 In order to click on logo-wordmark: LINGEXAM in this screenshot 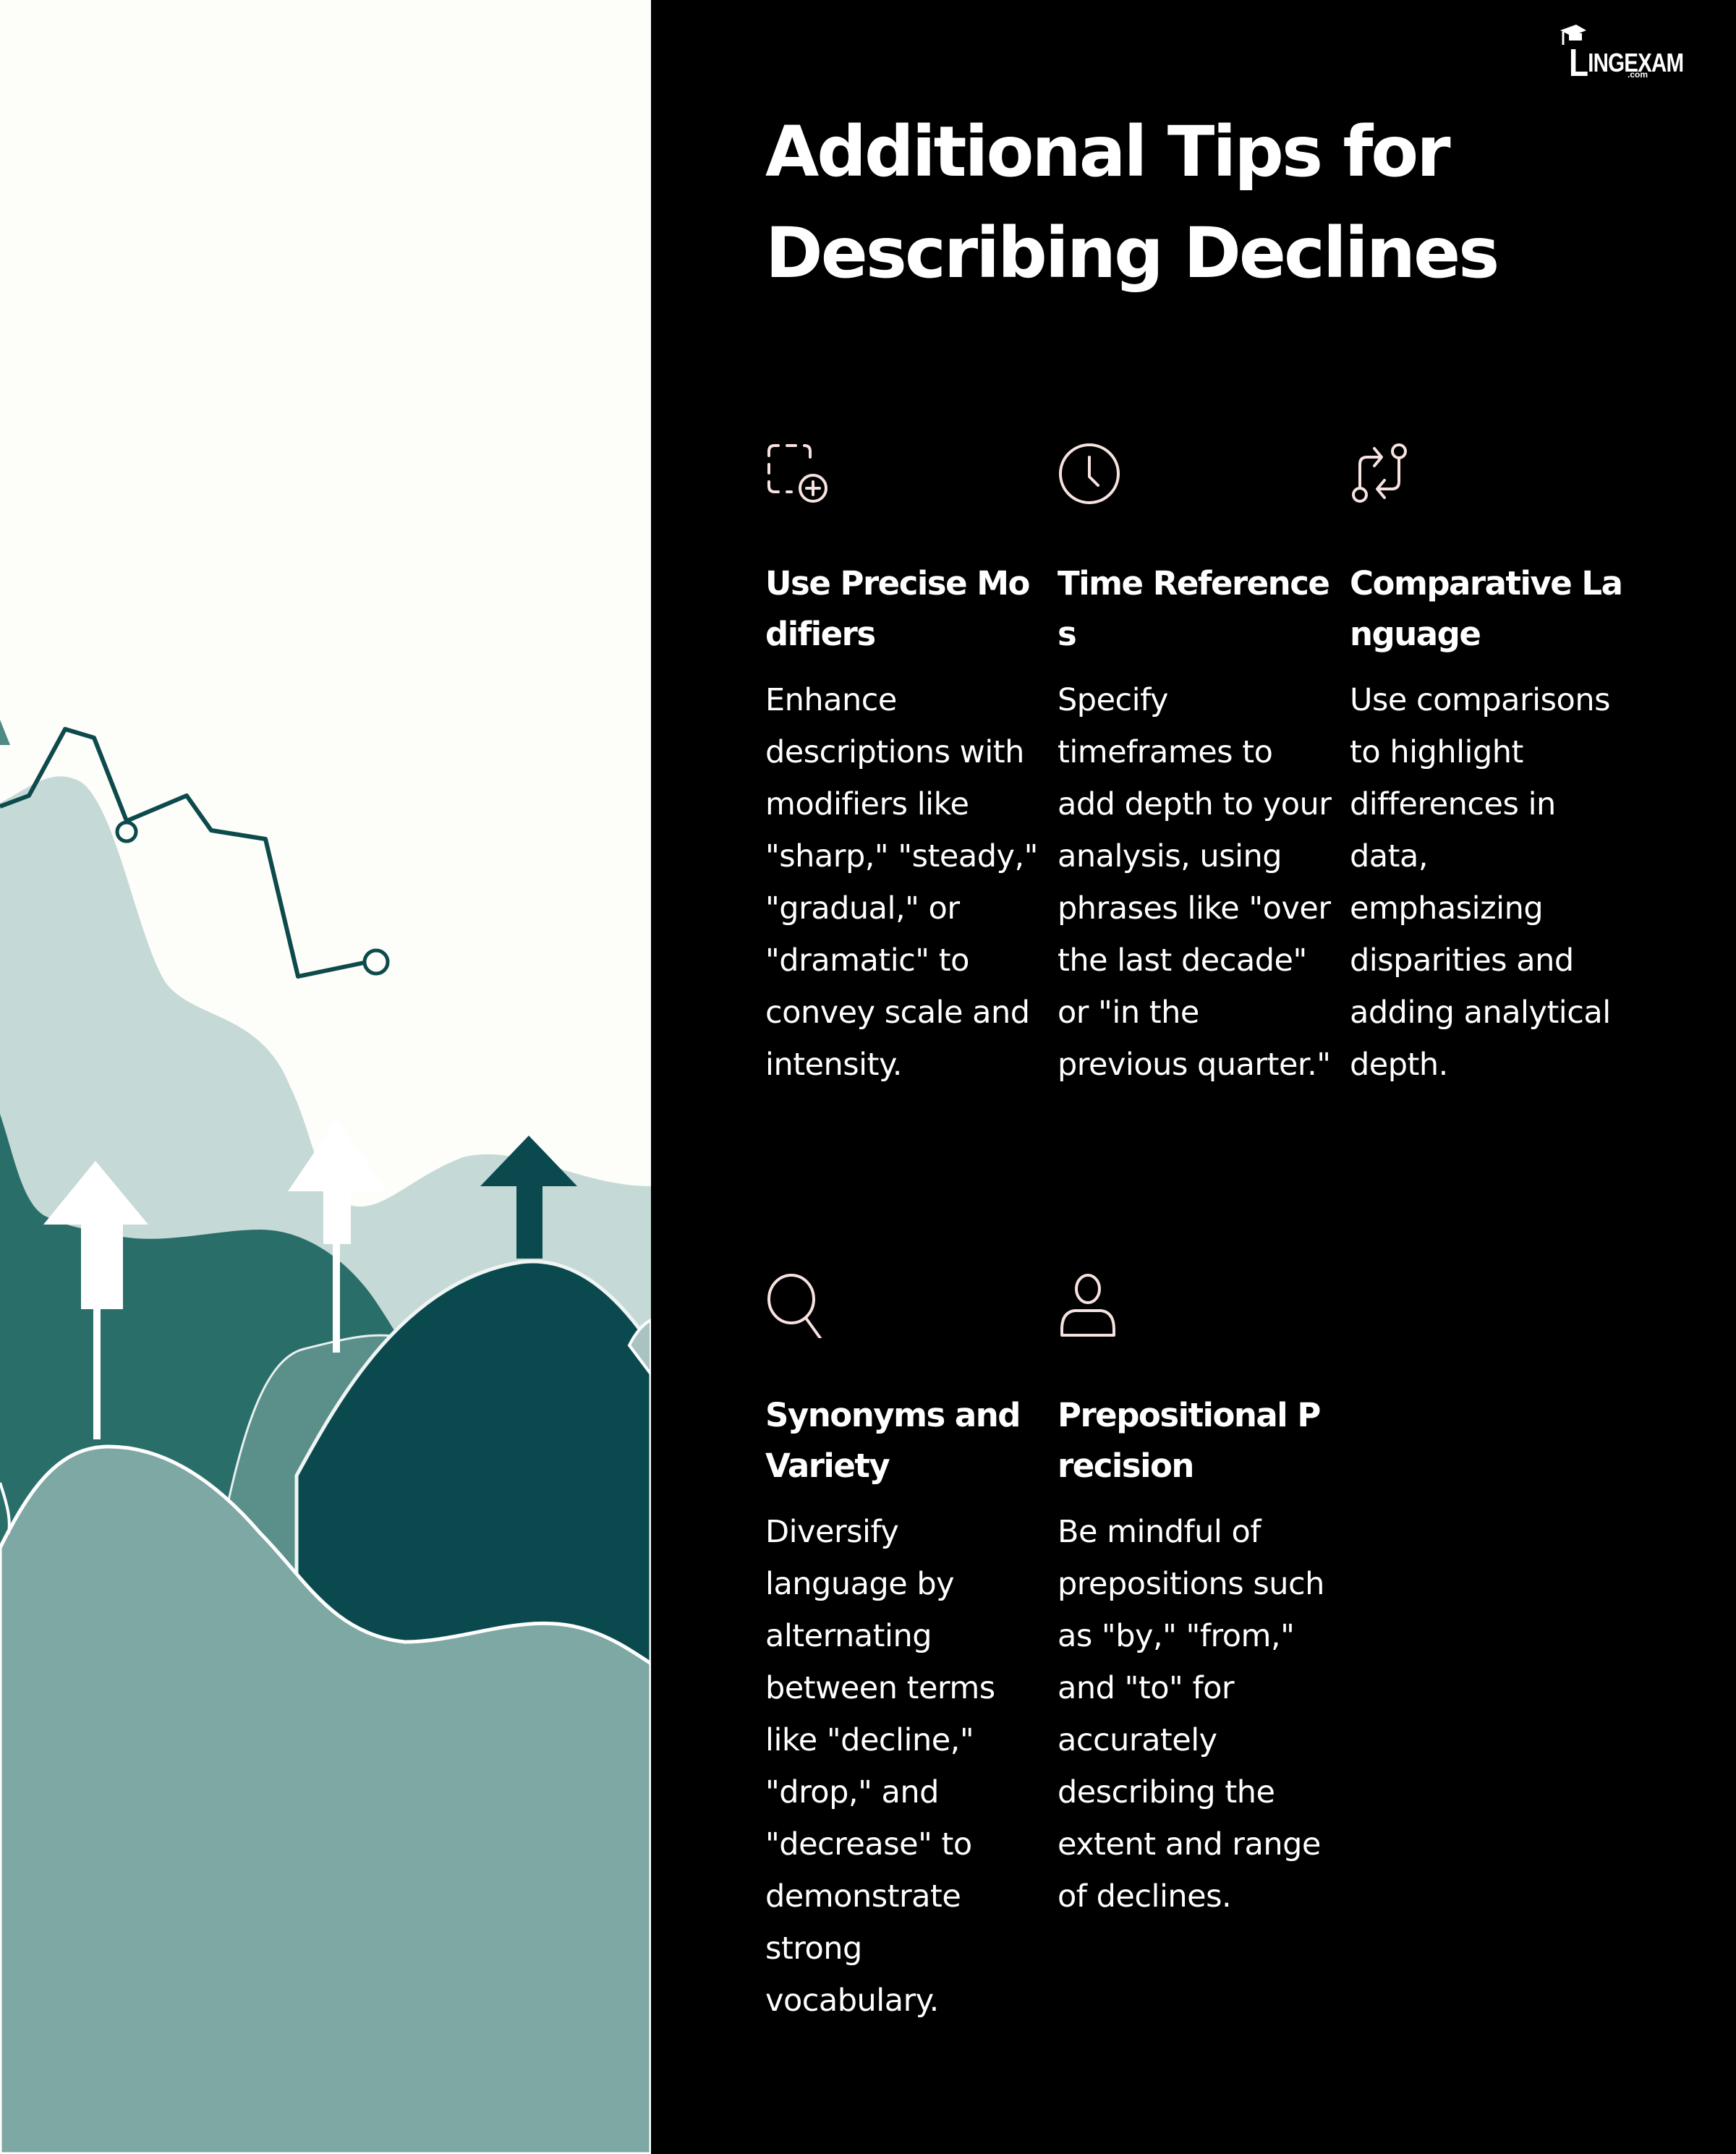, I will do `click(1627, 60)`.